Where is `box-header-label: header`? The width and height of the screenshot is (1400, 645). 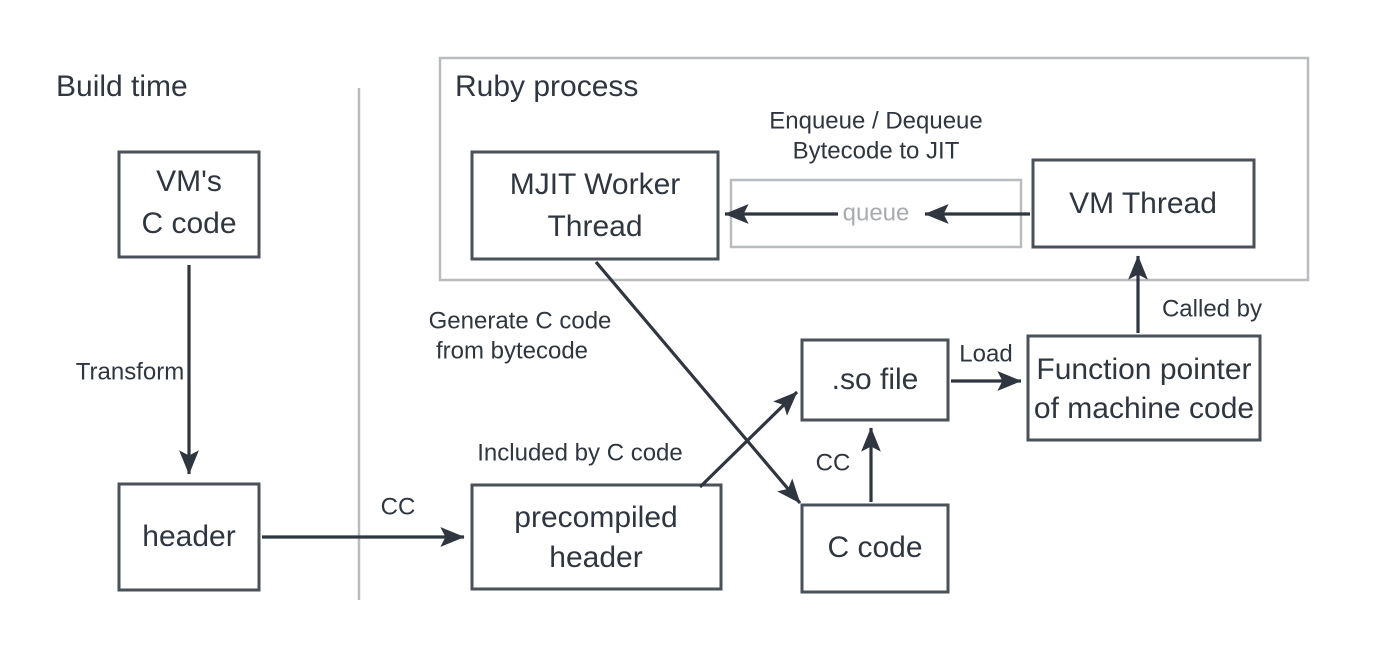 box-header-label: header is located at coordinates (188, 536).